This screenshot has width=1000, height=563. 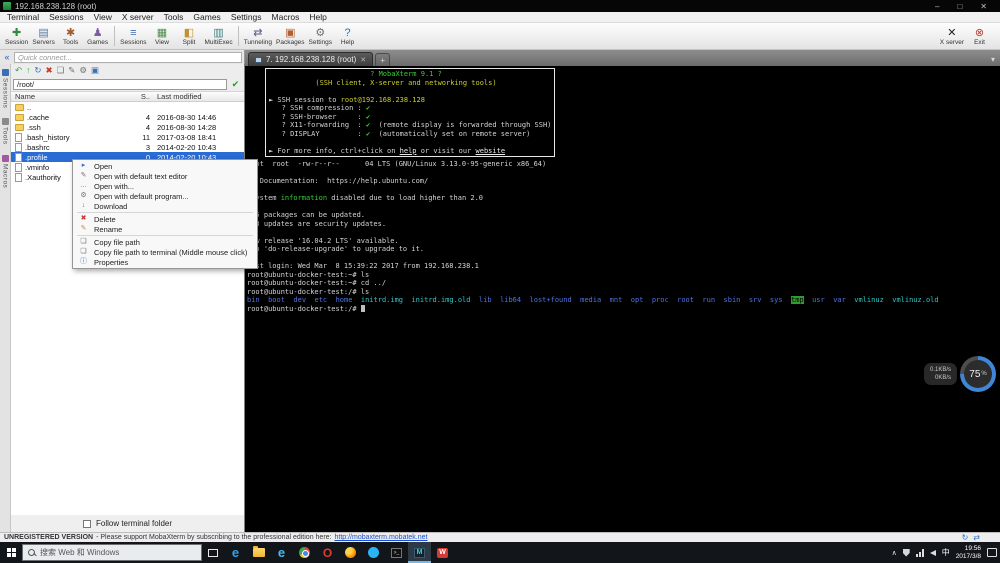 What do you see at coordinates (5, 88) in the screenshot?
I see `sidebar-tab-sessions: Sessions` at bounding box center [5, 88].